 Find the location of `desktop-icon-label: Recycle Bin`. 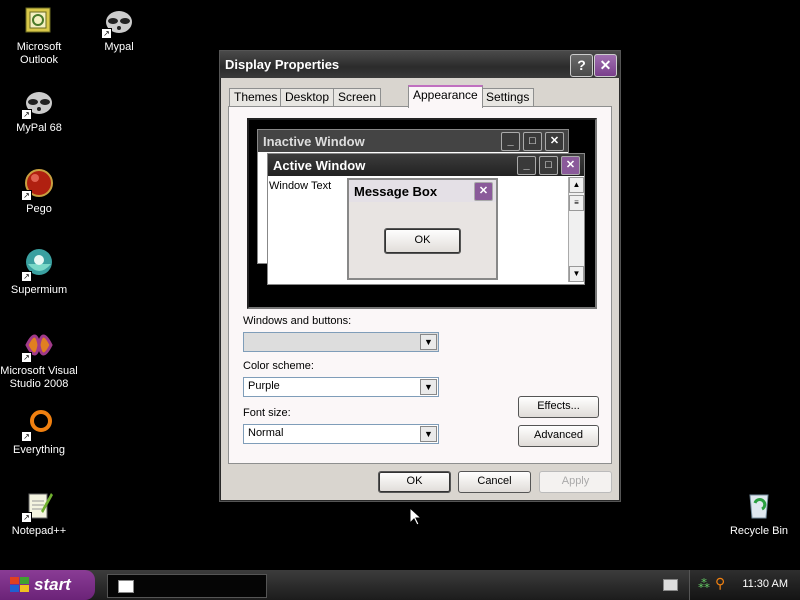

desktop-icon-label: Recycle Bin is located at coordinates (759, 531).